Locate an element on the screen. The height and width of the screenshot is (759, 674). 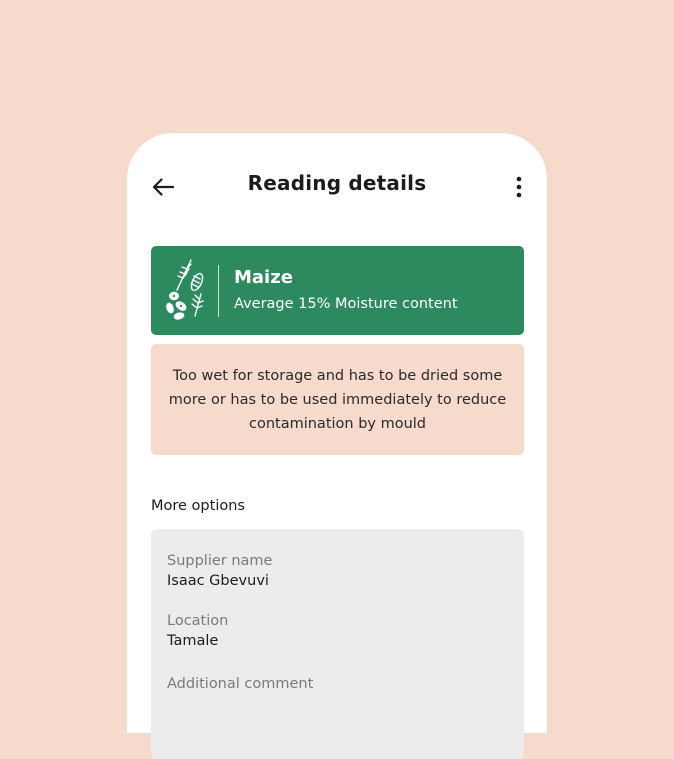
field-label: Supplier name is located at coordinates (220, 561).